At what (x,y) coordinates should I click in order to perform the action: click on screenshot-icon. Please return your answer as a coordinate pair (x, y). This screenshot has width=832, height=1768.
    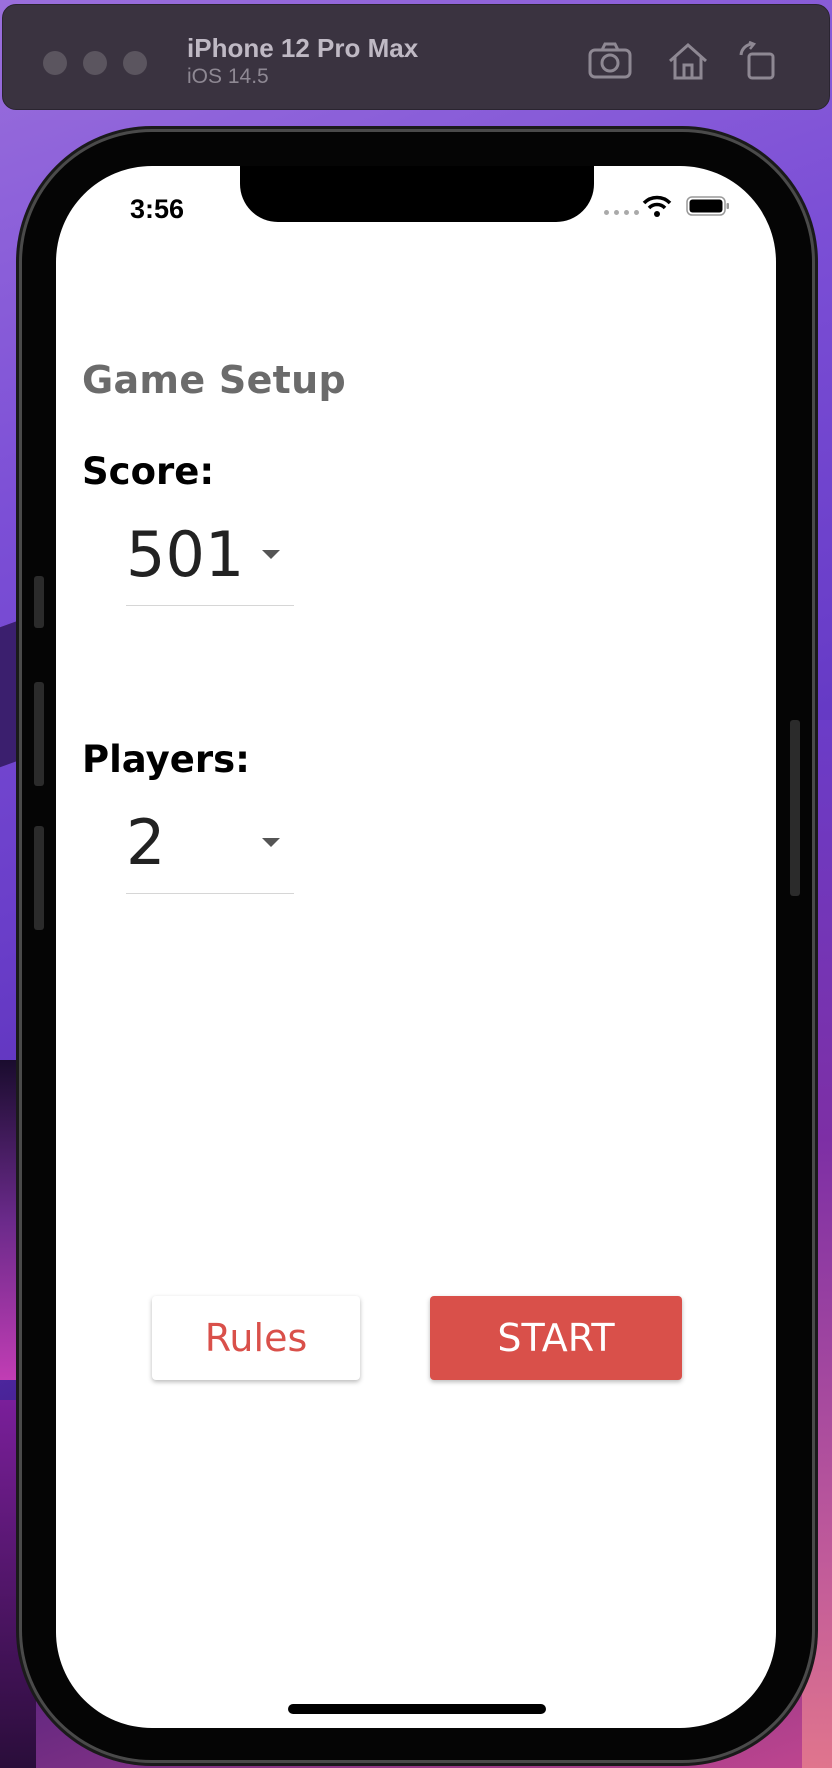
    Looking at the image, I should click on (610, 61).